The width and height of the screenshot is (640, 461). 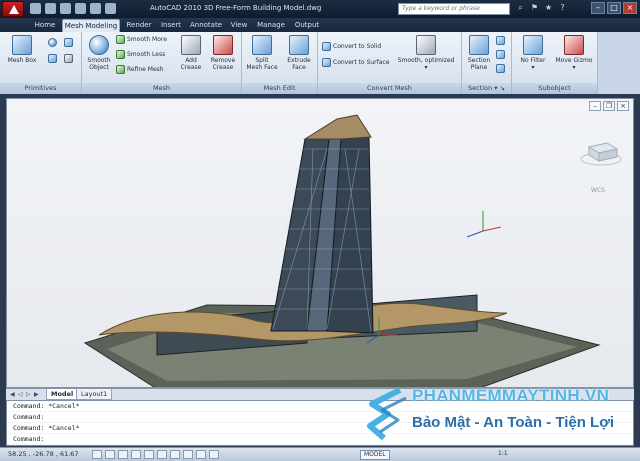 What do you see at coordinates (501, 41) in the screenshot?
I see `live-section-button` at bounding box center [501, 41].